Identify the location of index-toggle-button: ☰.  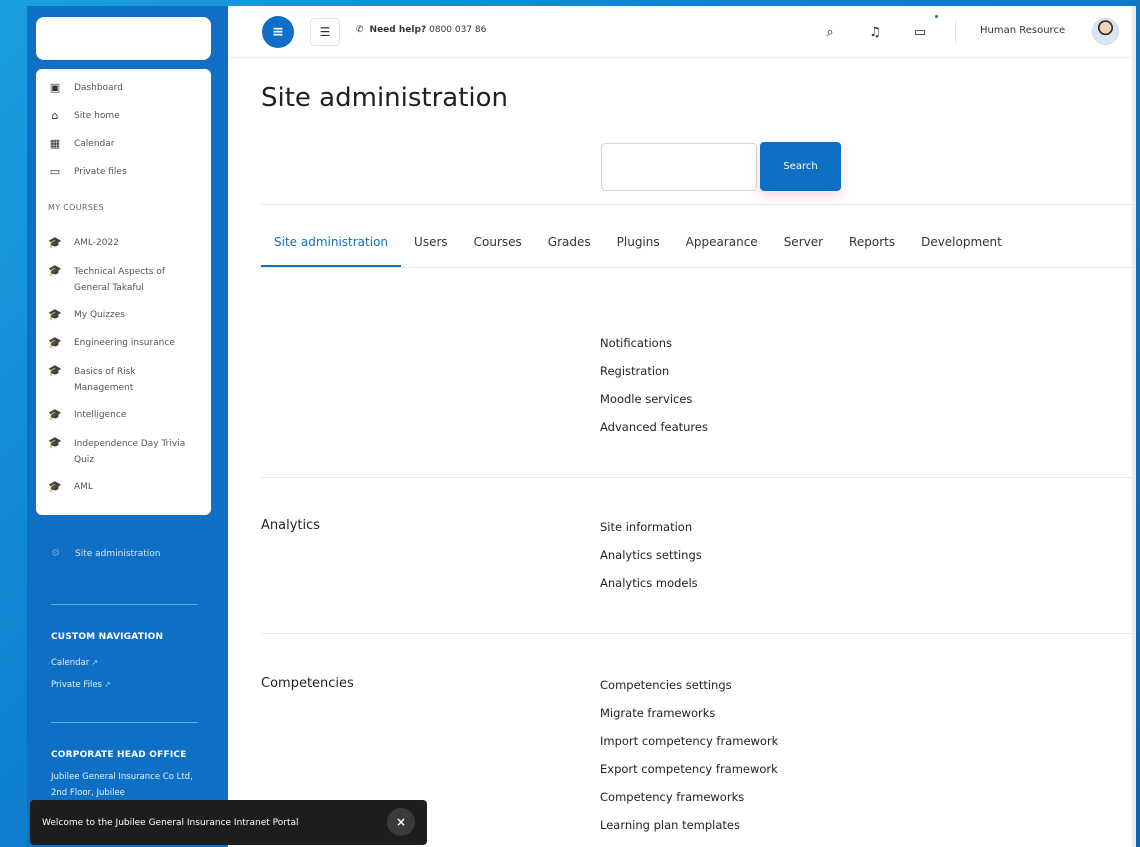
(325, 32).